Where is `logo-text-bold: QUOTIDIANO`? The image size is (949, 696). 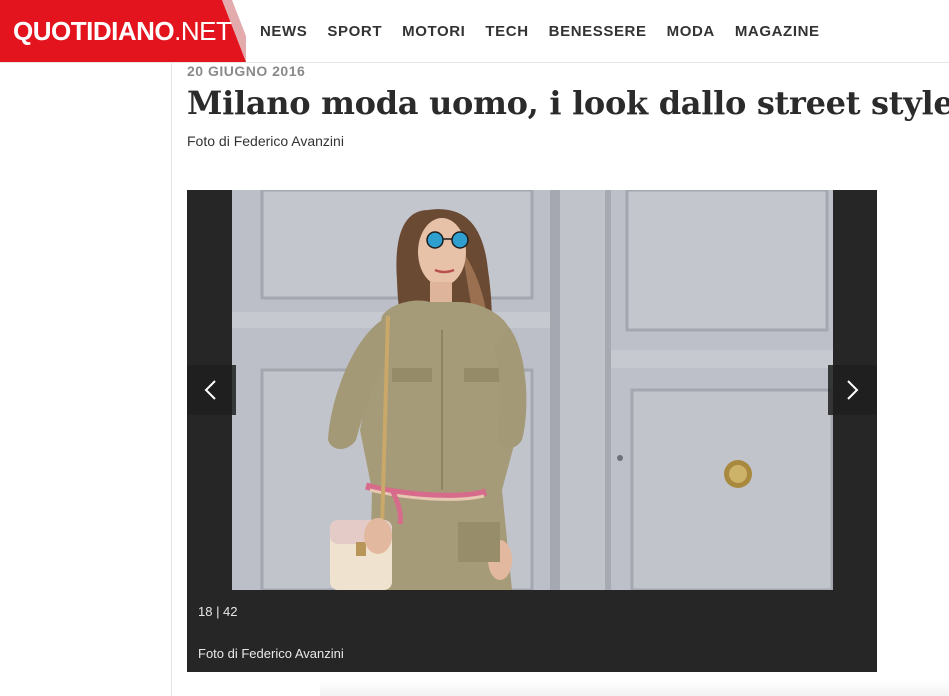
logo-text-bold: QUOTIDIANO is located at coordinates (94, 31).